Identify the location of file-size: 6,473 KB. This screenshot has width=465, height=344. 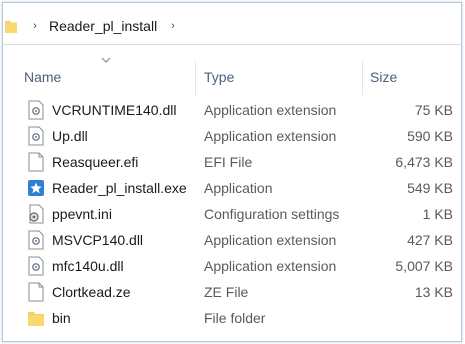
(424, 162).